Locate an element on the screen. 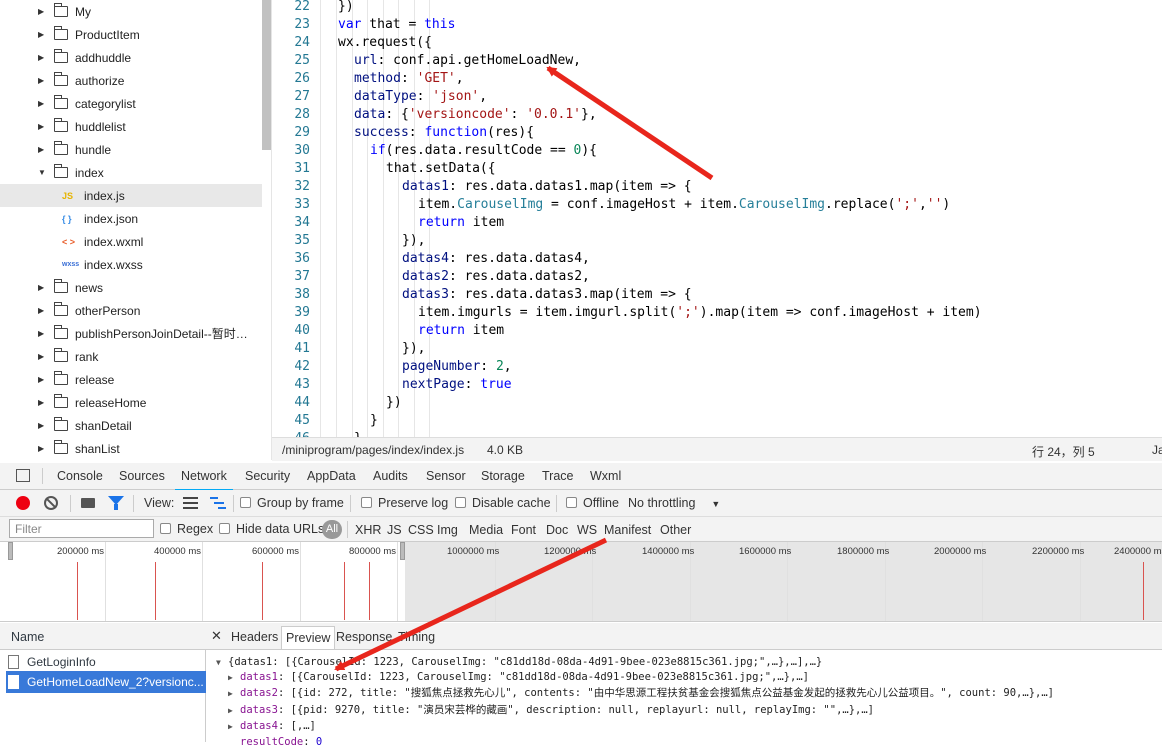  code-text: return item is located at coordinates (461, 330).